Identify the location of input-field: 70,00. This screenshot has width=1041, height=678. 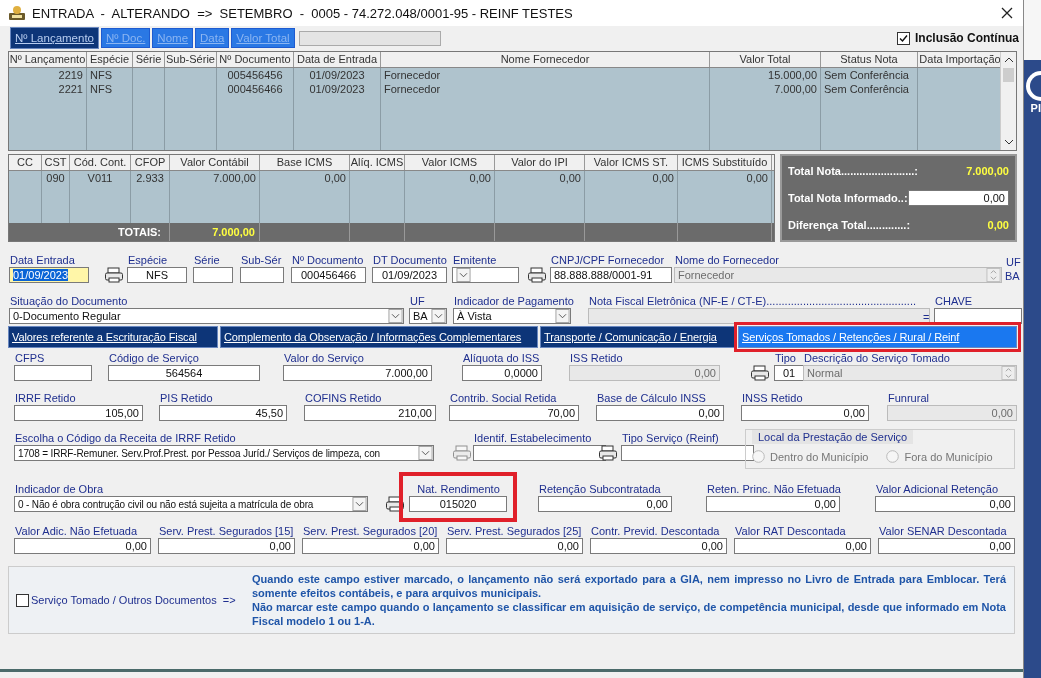
(514, 413).